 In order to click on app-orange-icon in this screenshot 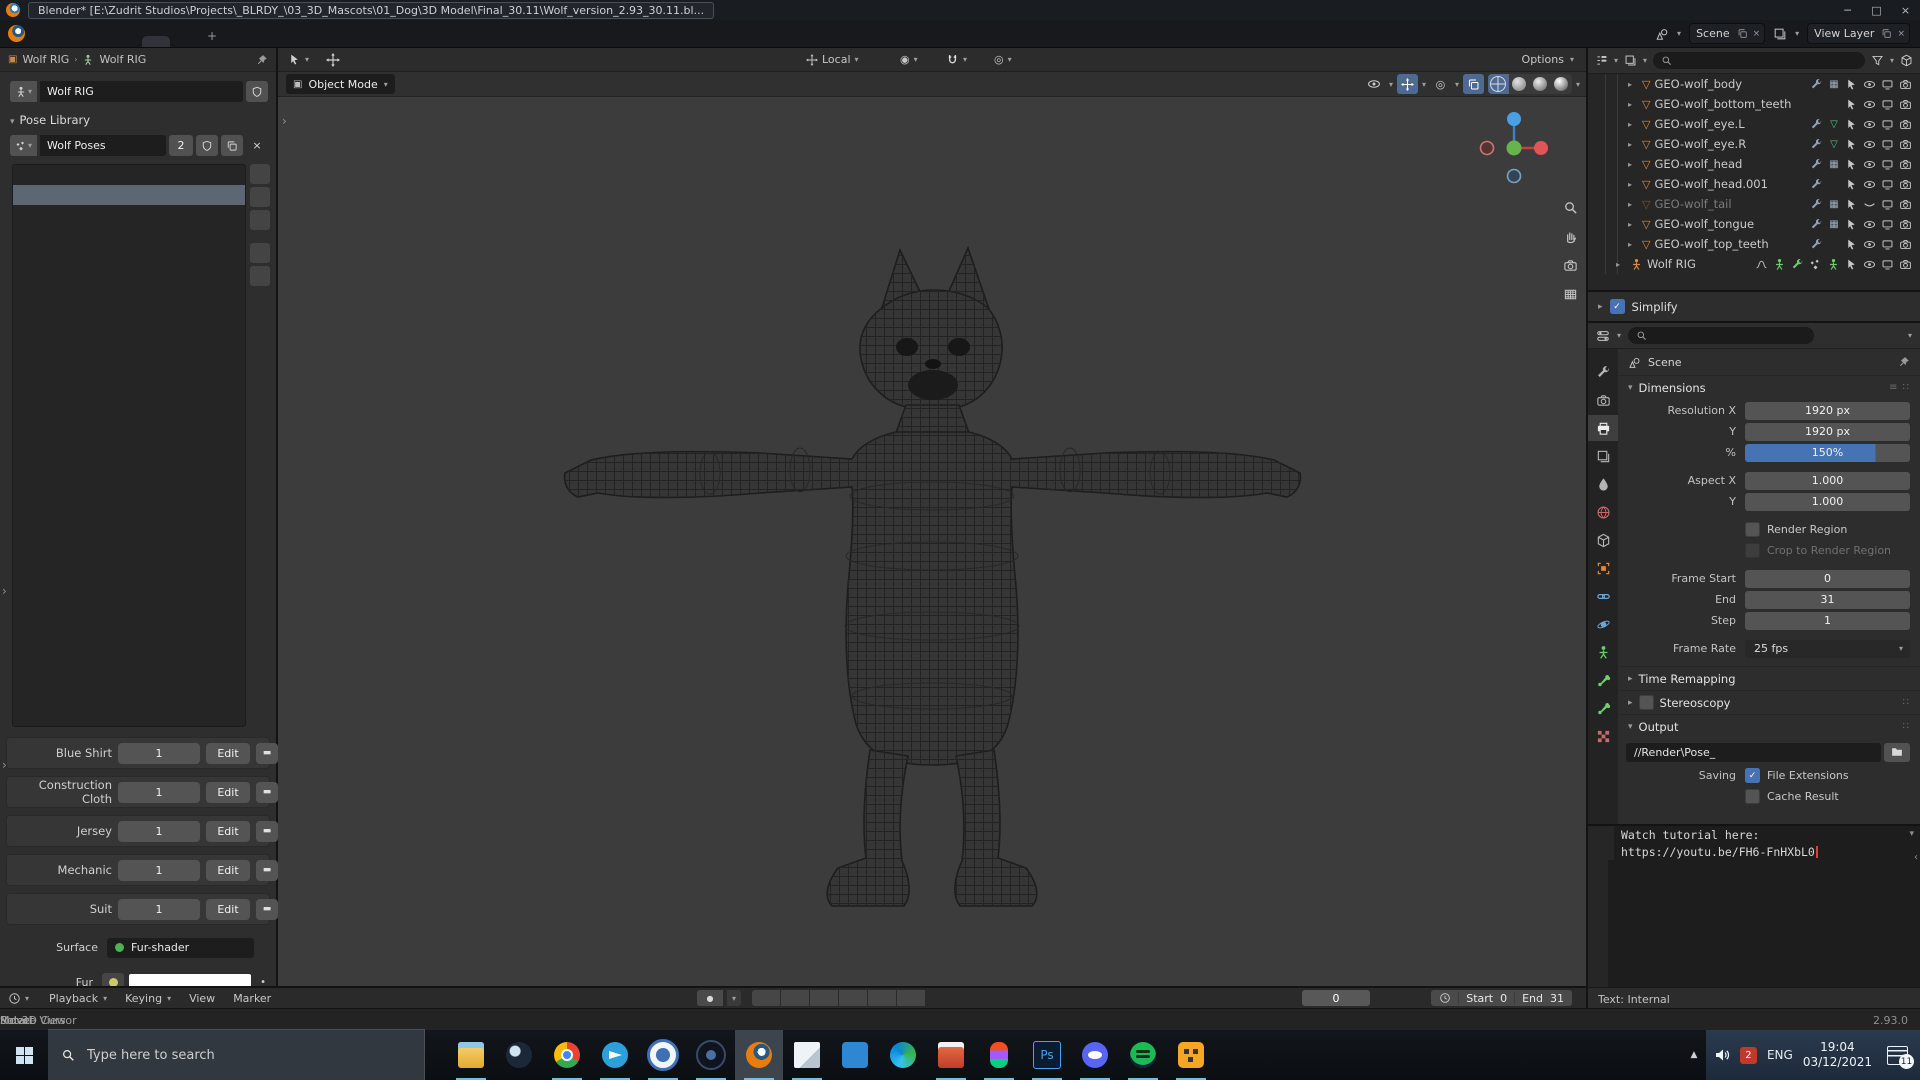, I will do `click(1191, 1055)`.